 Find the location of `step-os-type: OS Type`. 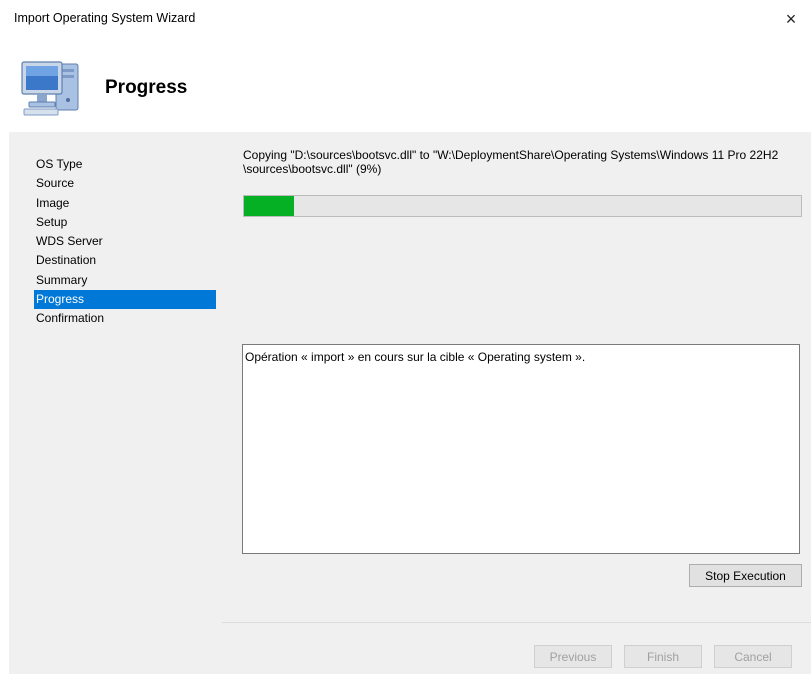

step-os-type: OS Type is located at coordinates (125, 164).